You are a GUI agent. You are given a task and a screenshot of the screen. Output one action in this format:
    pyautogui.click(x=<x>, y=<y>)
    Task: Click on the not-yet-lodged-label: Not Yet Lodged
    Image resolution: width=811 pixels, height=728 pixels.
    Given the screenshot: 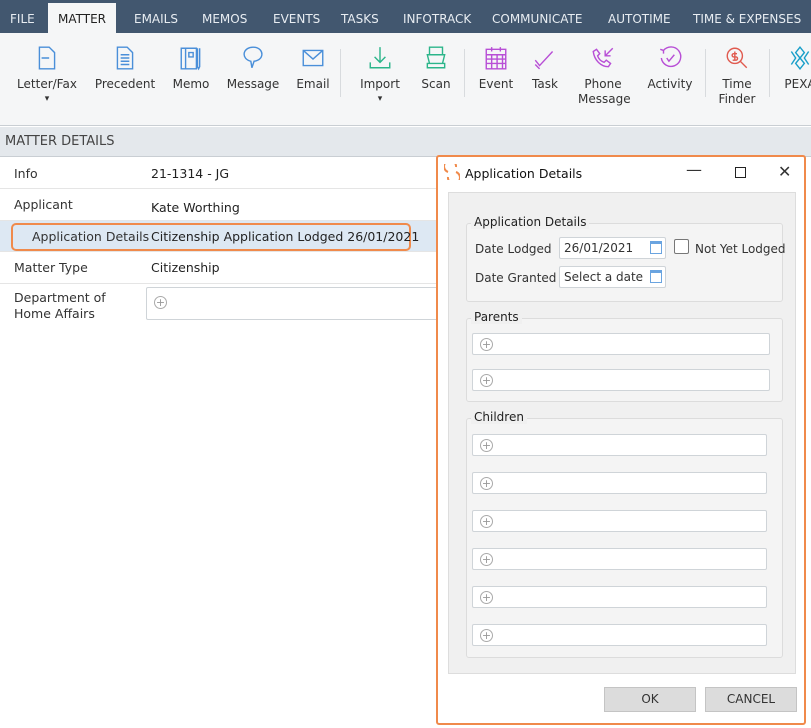 What is the action you would take?
    pyautogui.click(x=740, y=249)
    